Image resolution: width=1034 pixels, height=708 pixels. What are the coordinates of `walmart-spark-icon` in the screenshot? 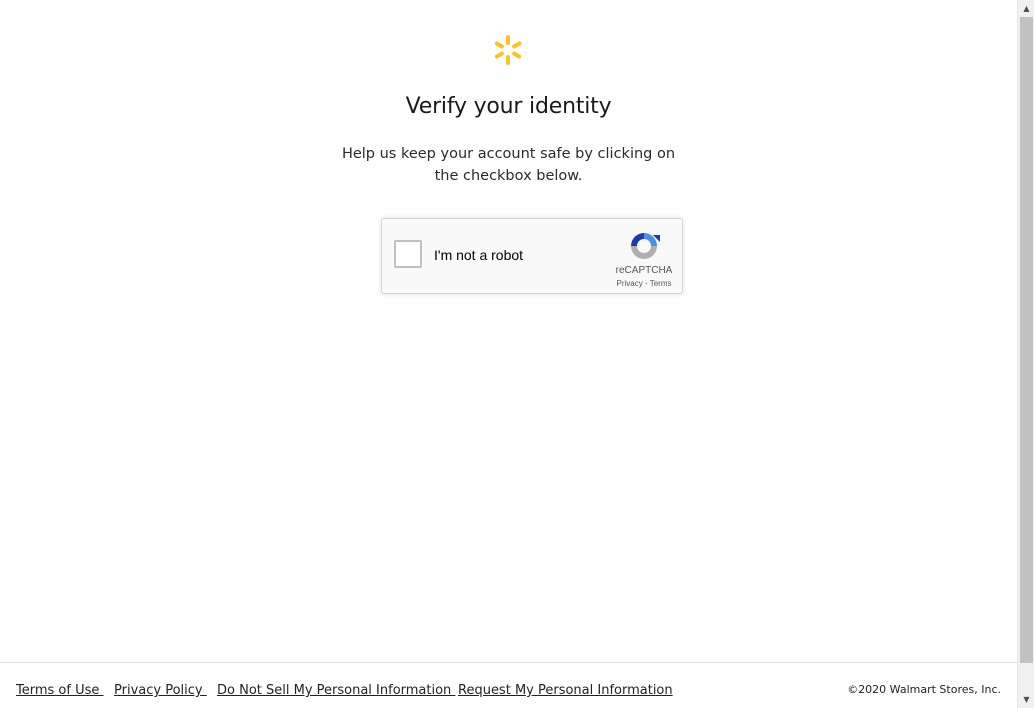 It's located at (508, 50).